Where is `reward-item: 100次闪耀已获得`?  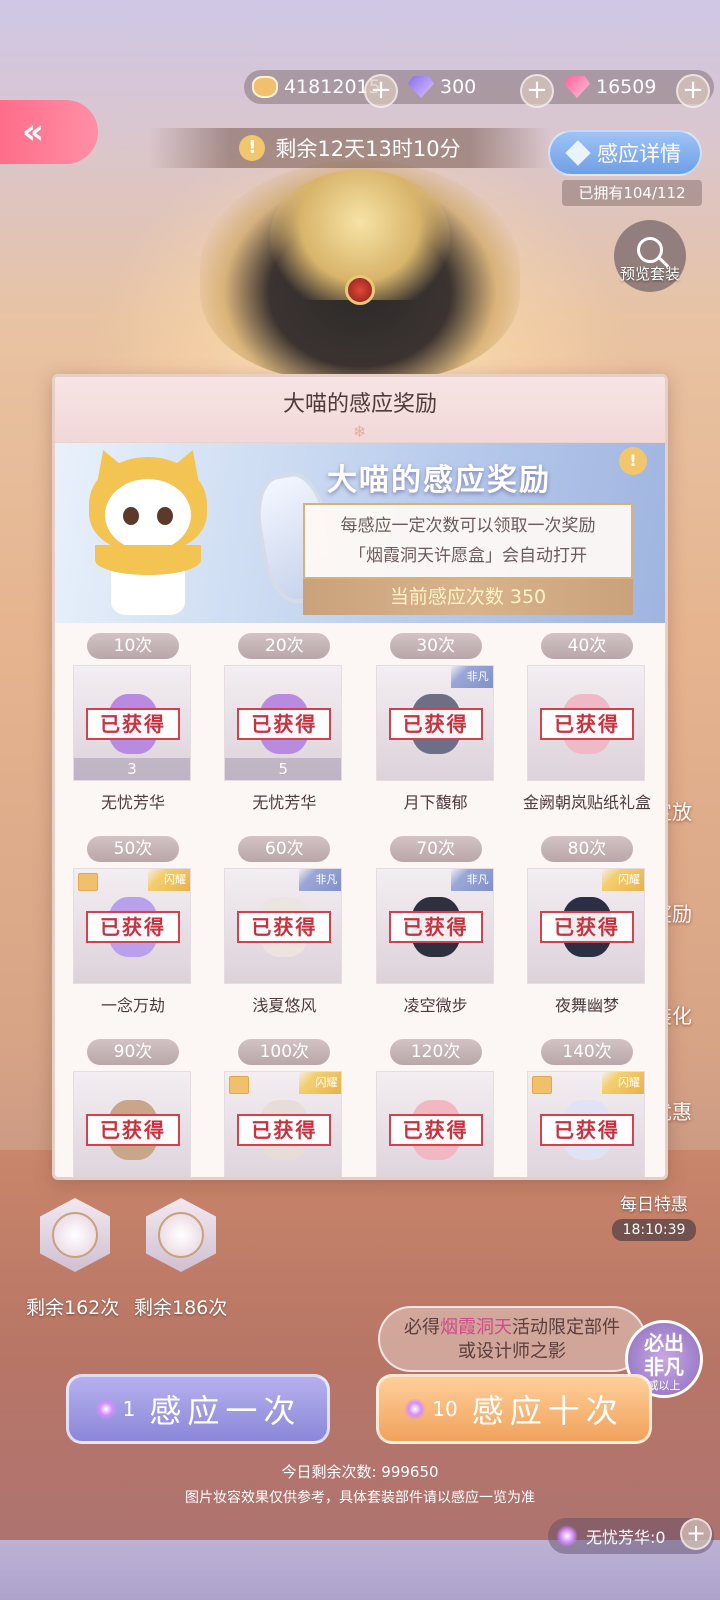 reward-item: 100次闪耀已获得 is located at coordinates (284, 1105).